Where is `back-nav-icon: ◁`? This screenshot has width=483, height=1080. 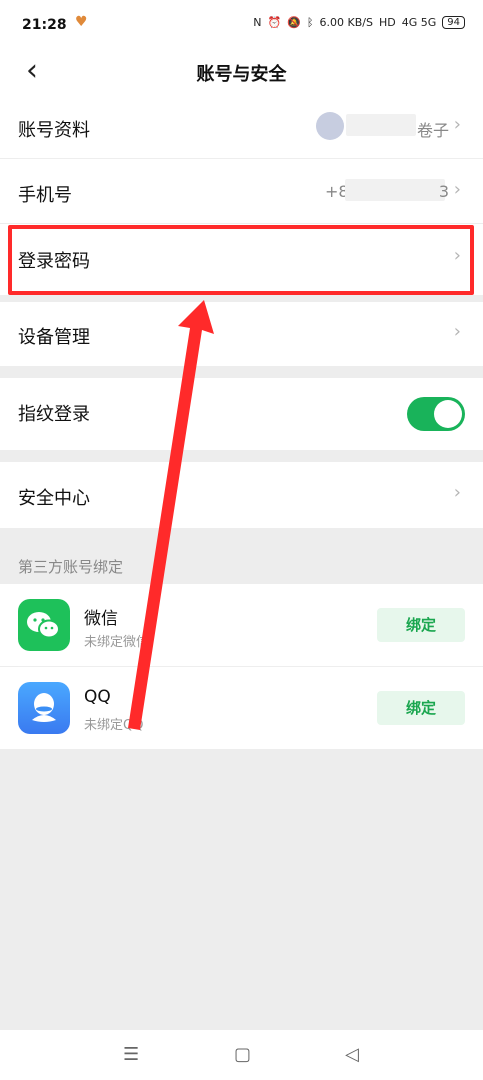 back-nav-icon: ◁ is located at coordinates (352, 1054).